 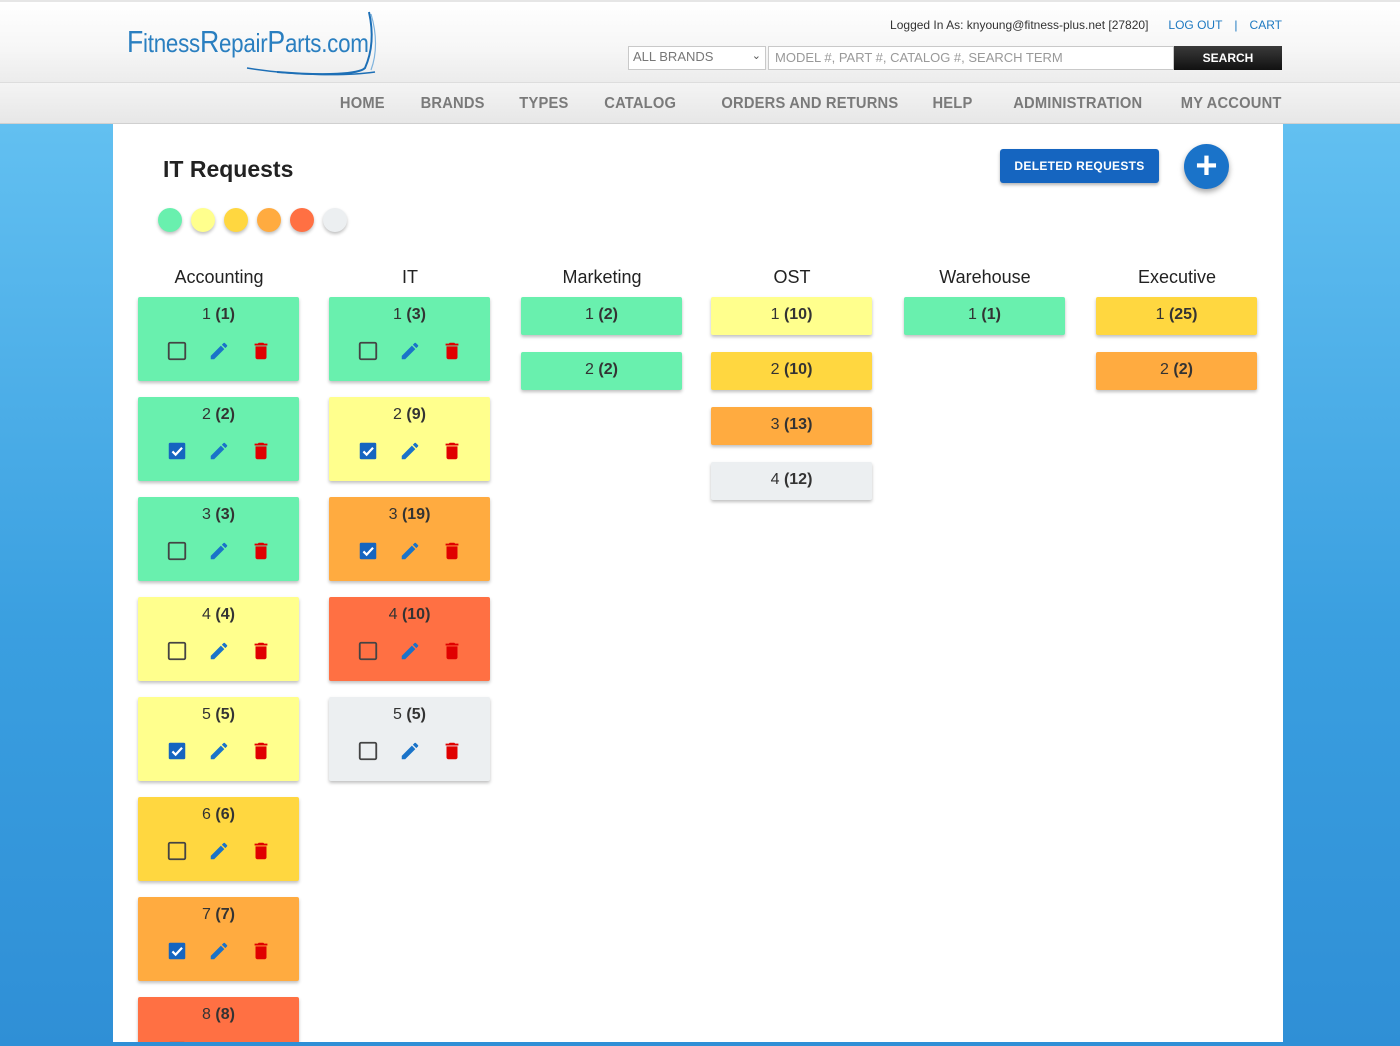 I want to click on card-count: (1), so click(x=991, y=314).